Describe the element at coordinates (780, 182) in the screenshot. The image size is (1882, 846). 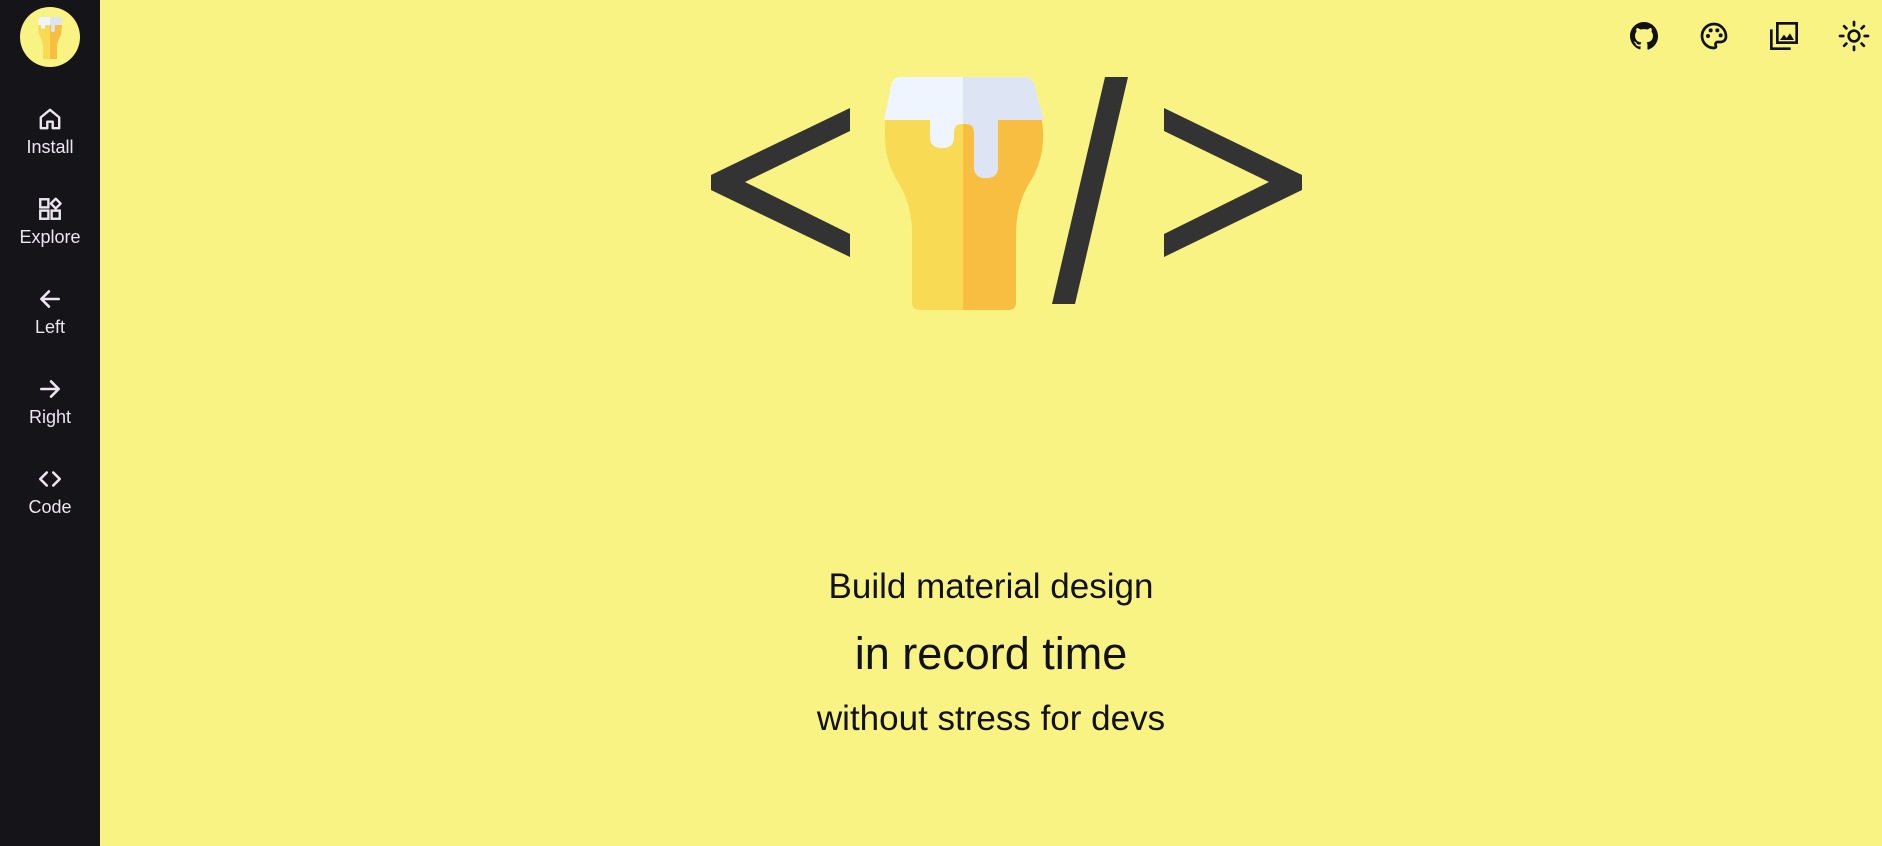
I see `left-angle-bracket` at that location.